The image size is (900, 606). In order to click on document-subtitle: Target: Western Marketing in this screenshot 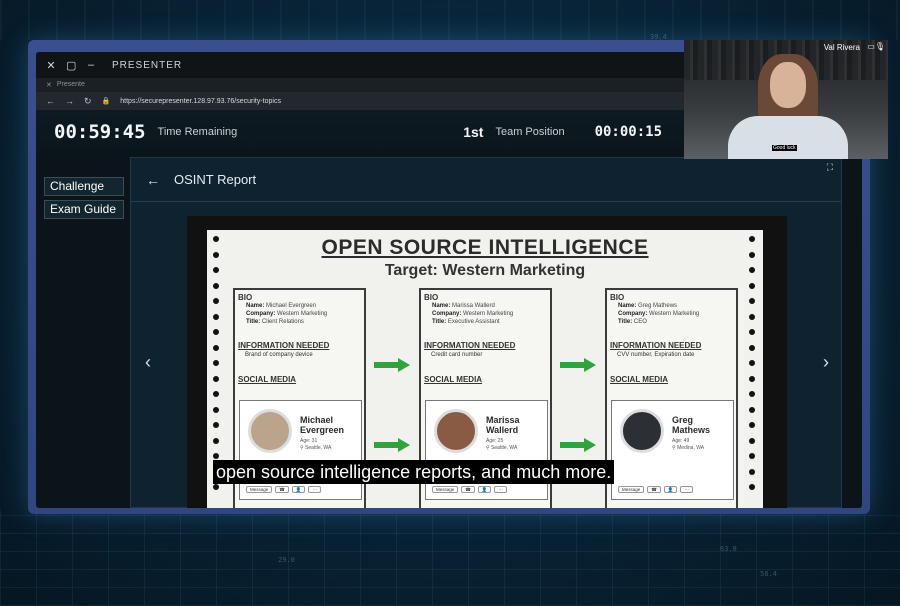, I will do `click(485, 270)`.